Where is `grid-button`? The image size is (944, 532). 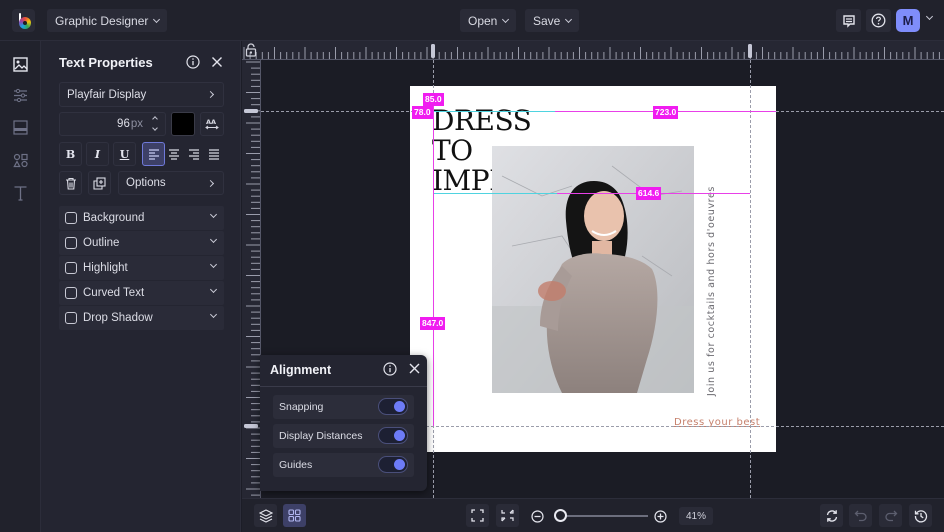 grid-button is located at coordinates (294, 515).